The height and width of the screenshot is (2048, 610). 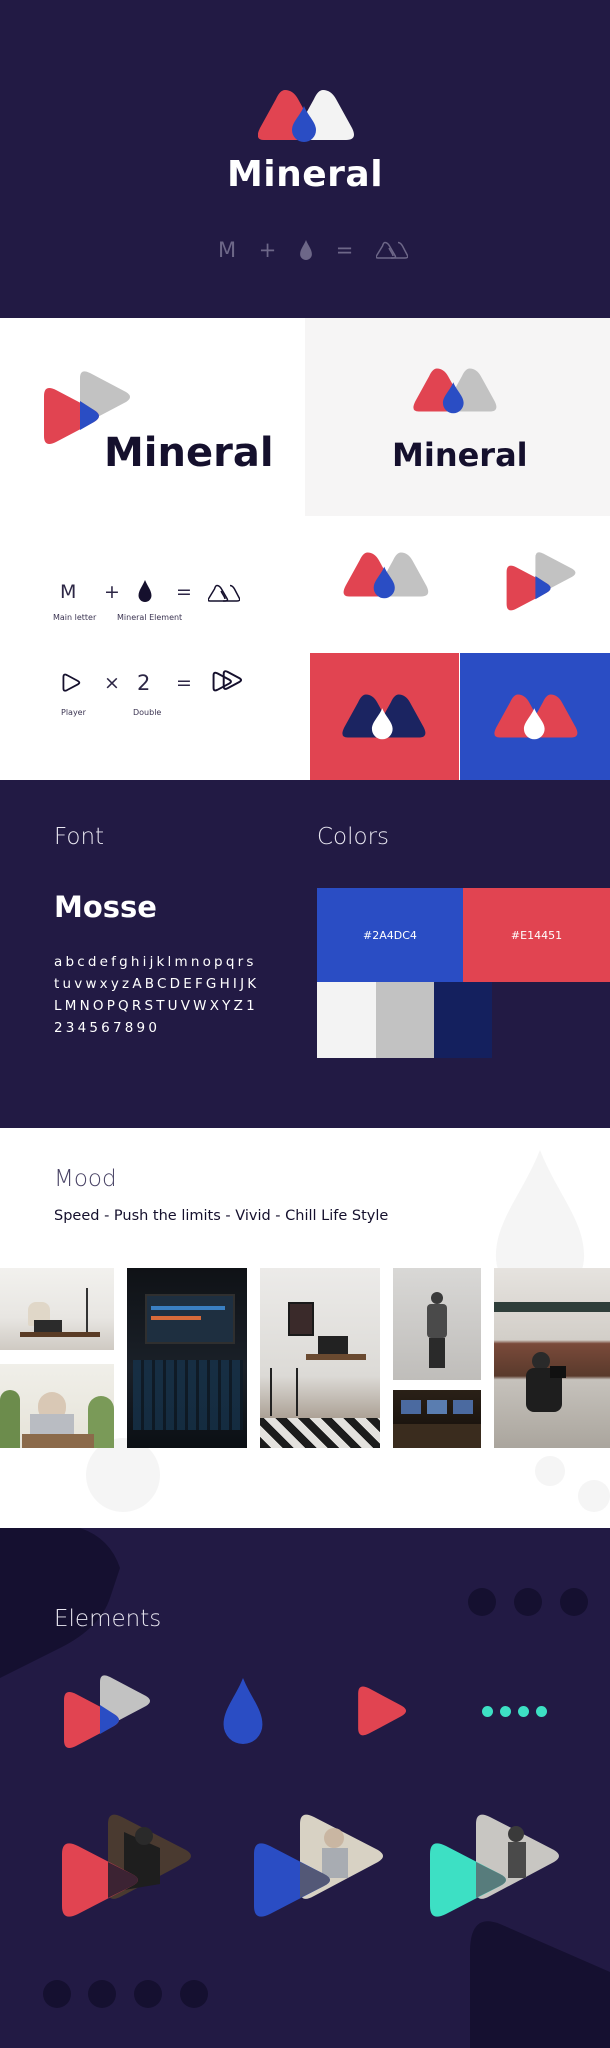 I want to click on red-logo-tile, so click(x=384, y=716).